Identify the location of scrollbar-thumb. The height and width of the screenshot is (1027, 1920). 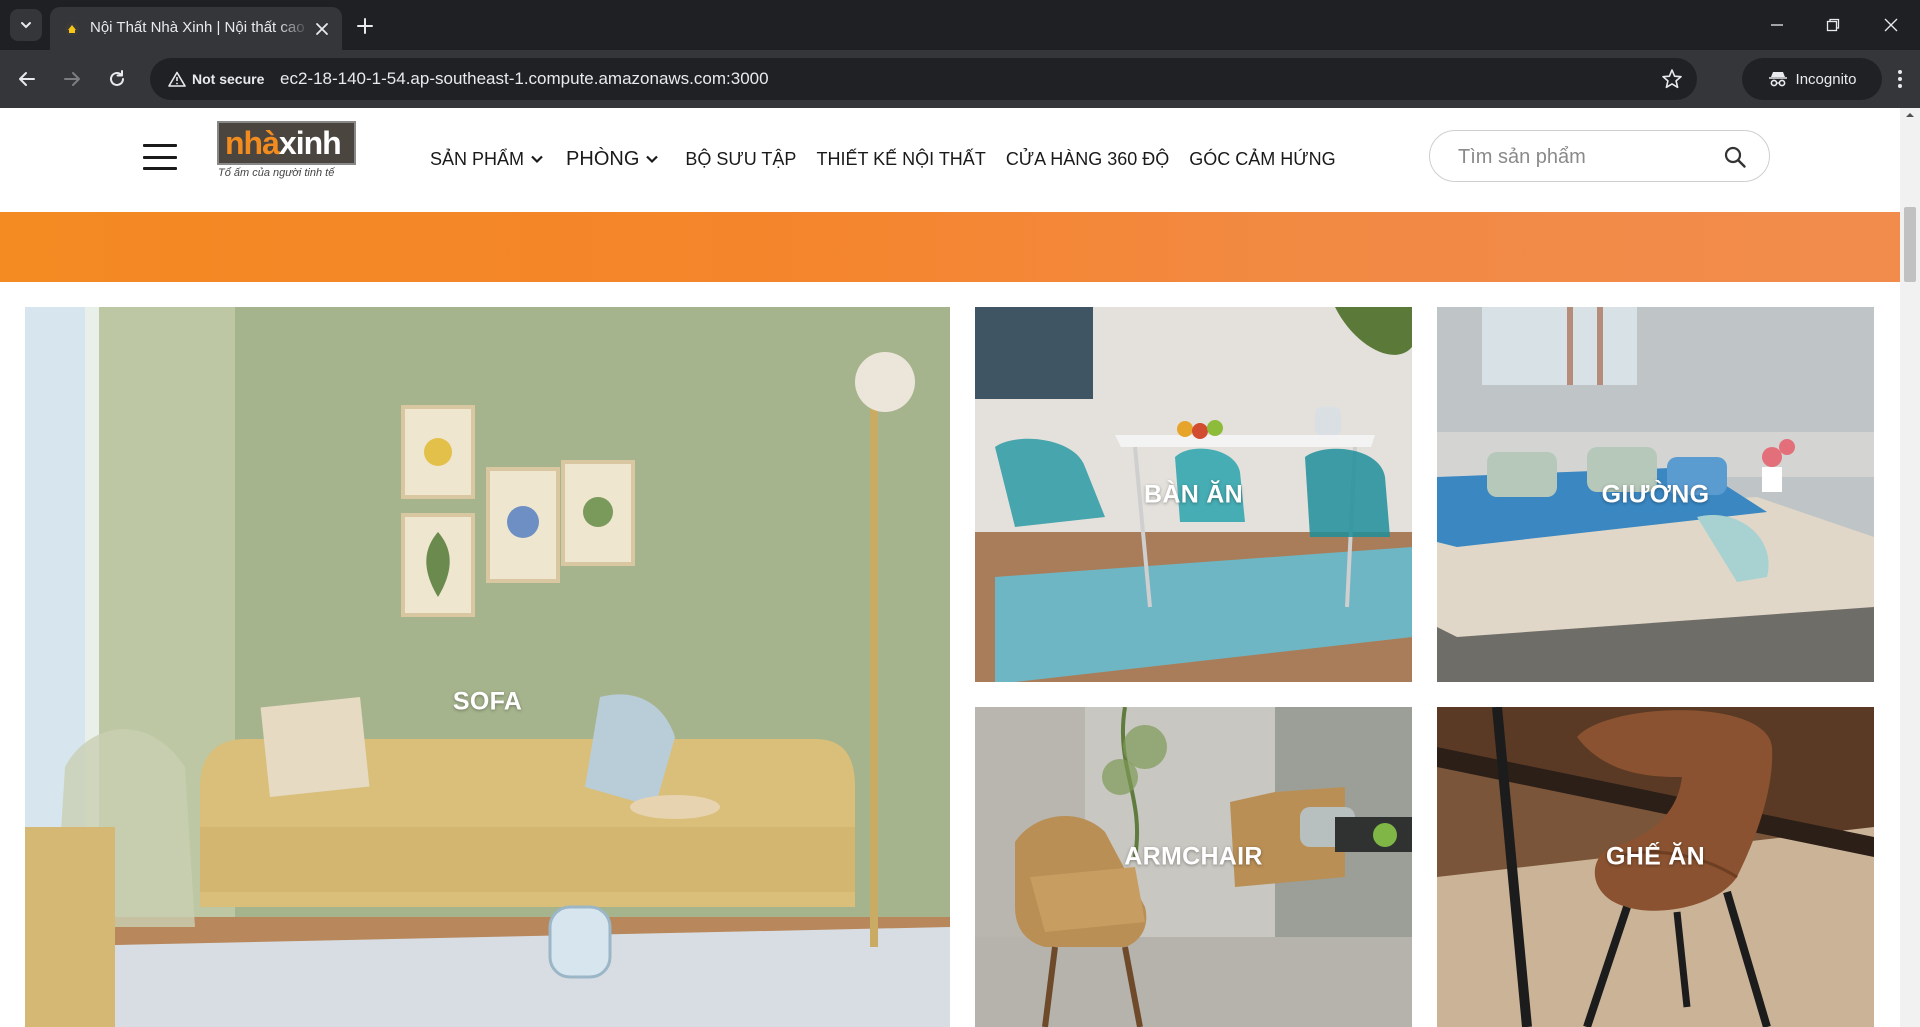
(1910, 244).